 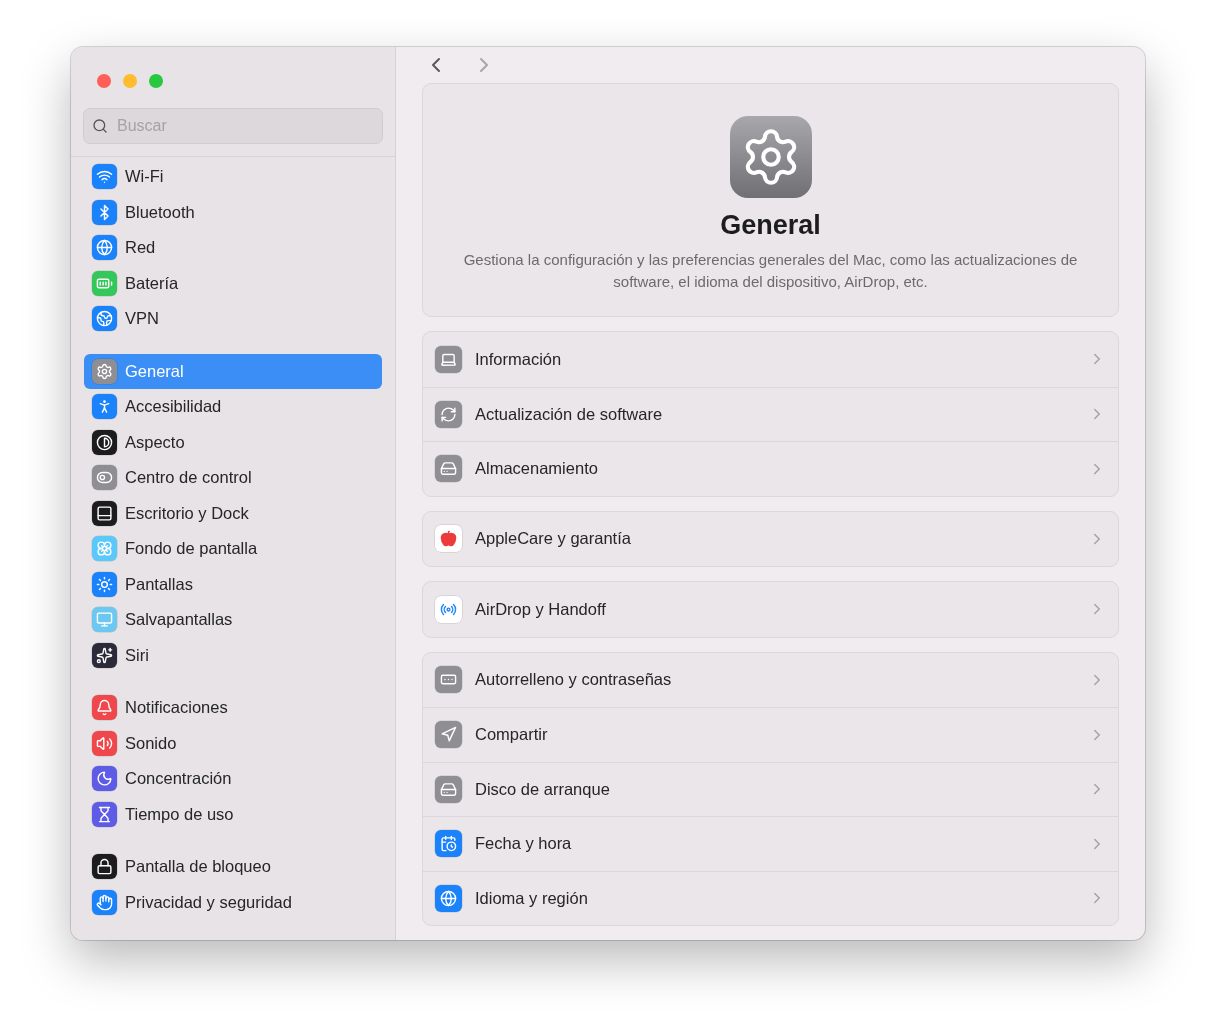 I want to click on settings-row: Compartir, so click(x=770, y=734).